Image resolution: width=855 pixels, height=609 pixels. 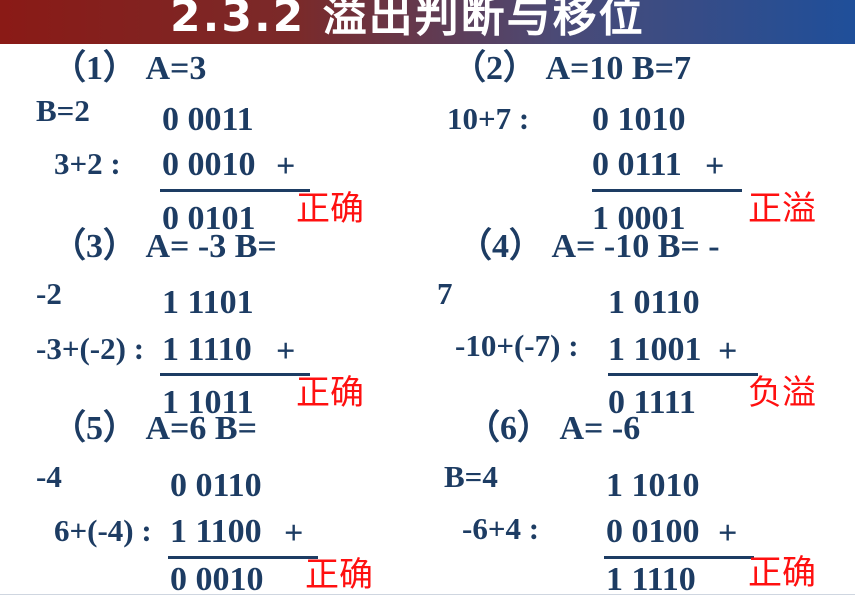 I want to click on problem-header: （1） A=3, so click(x=129, y=68).